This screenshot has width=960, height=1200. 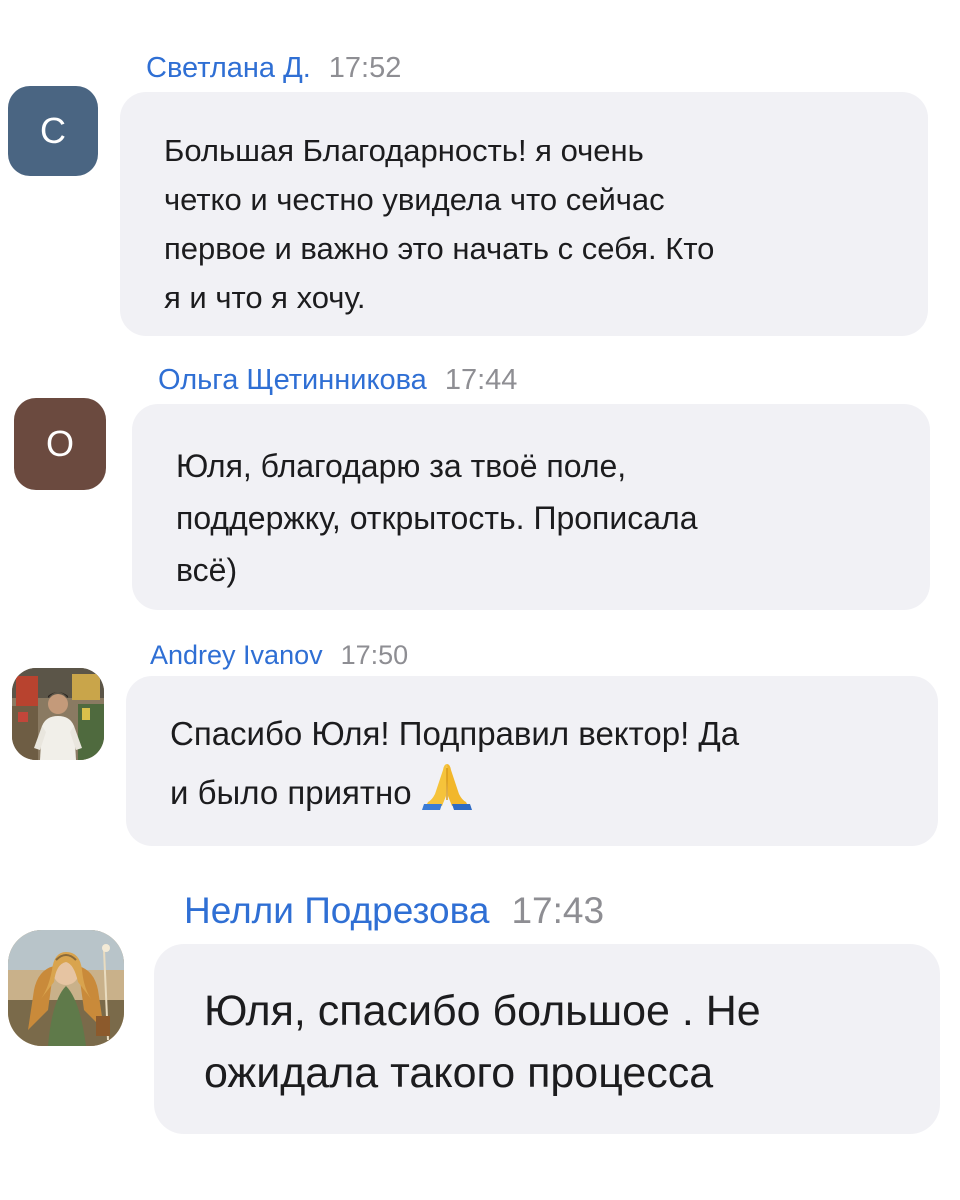 I want to click on painting-photo-avatar, so click(x=66, y=988).